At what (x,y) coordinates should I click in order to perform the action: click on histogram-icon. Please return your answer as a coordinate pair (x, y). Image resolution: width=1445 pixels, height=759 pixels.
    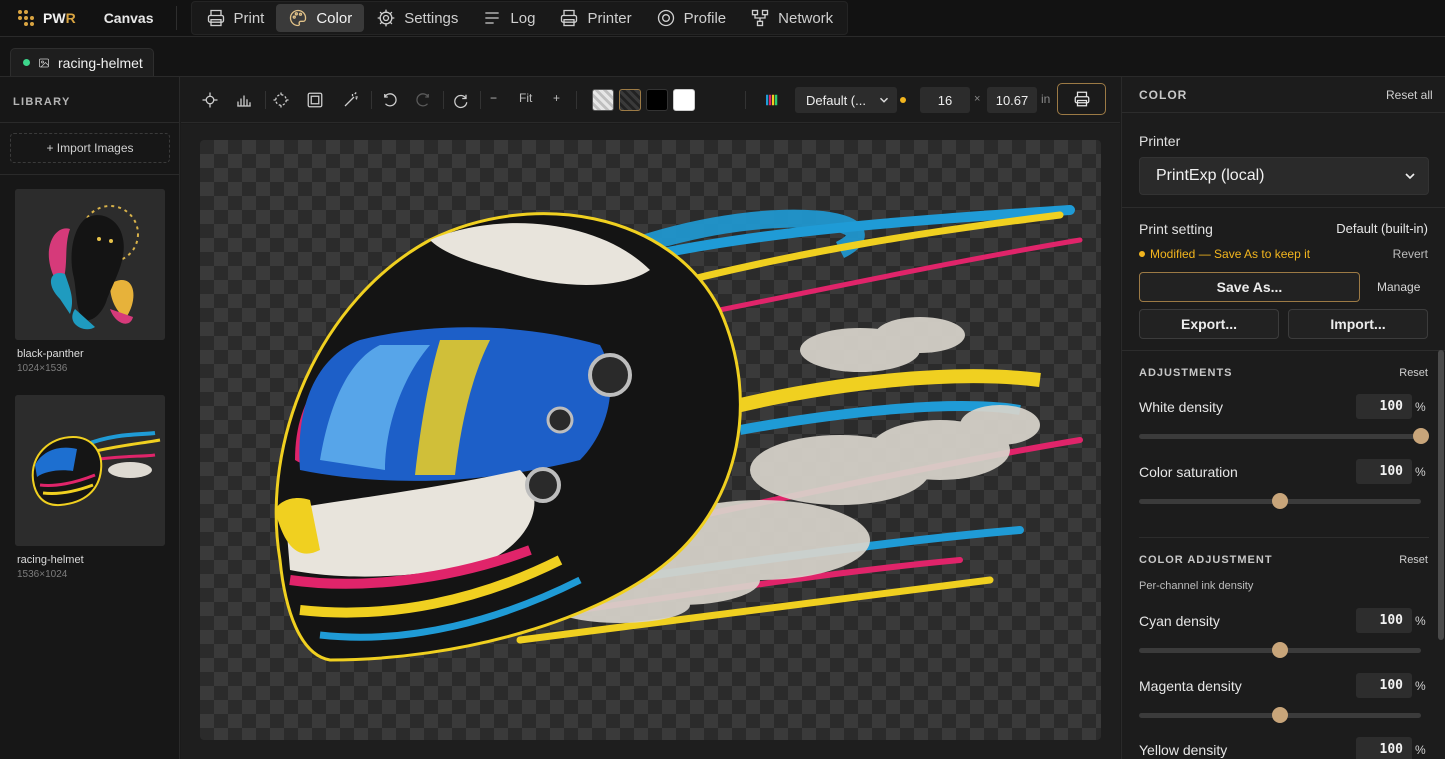
    Looking at the image, I should click on (244, 101).